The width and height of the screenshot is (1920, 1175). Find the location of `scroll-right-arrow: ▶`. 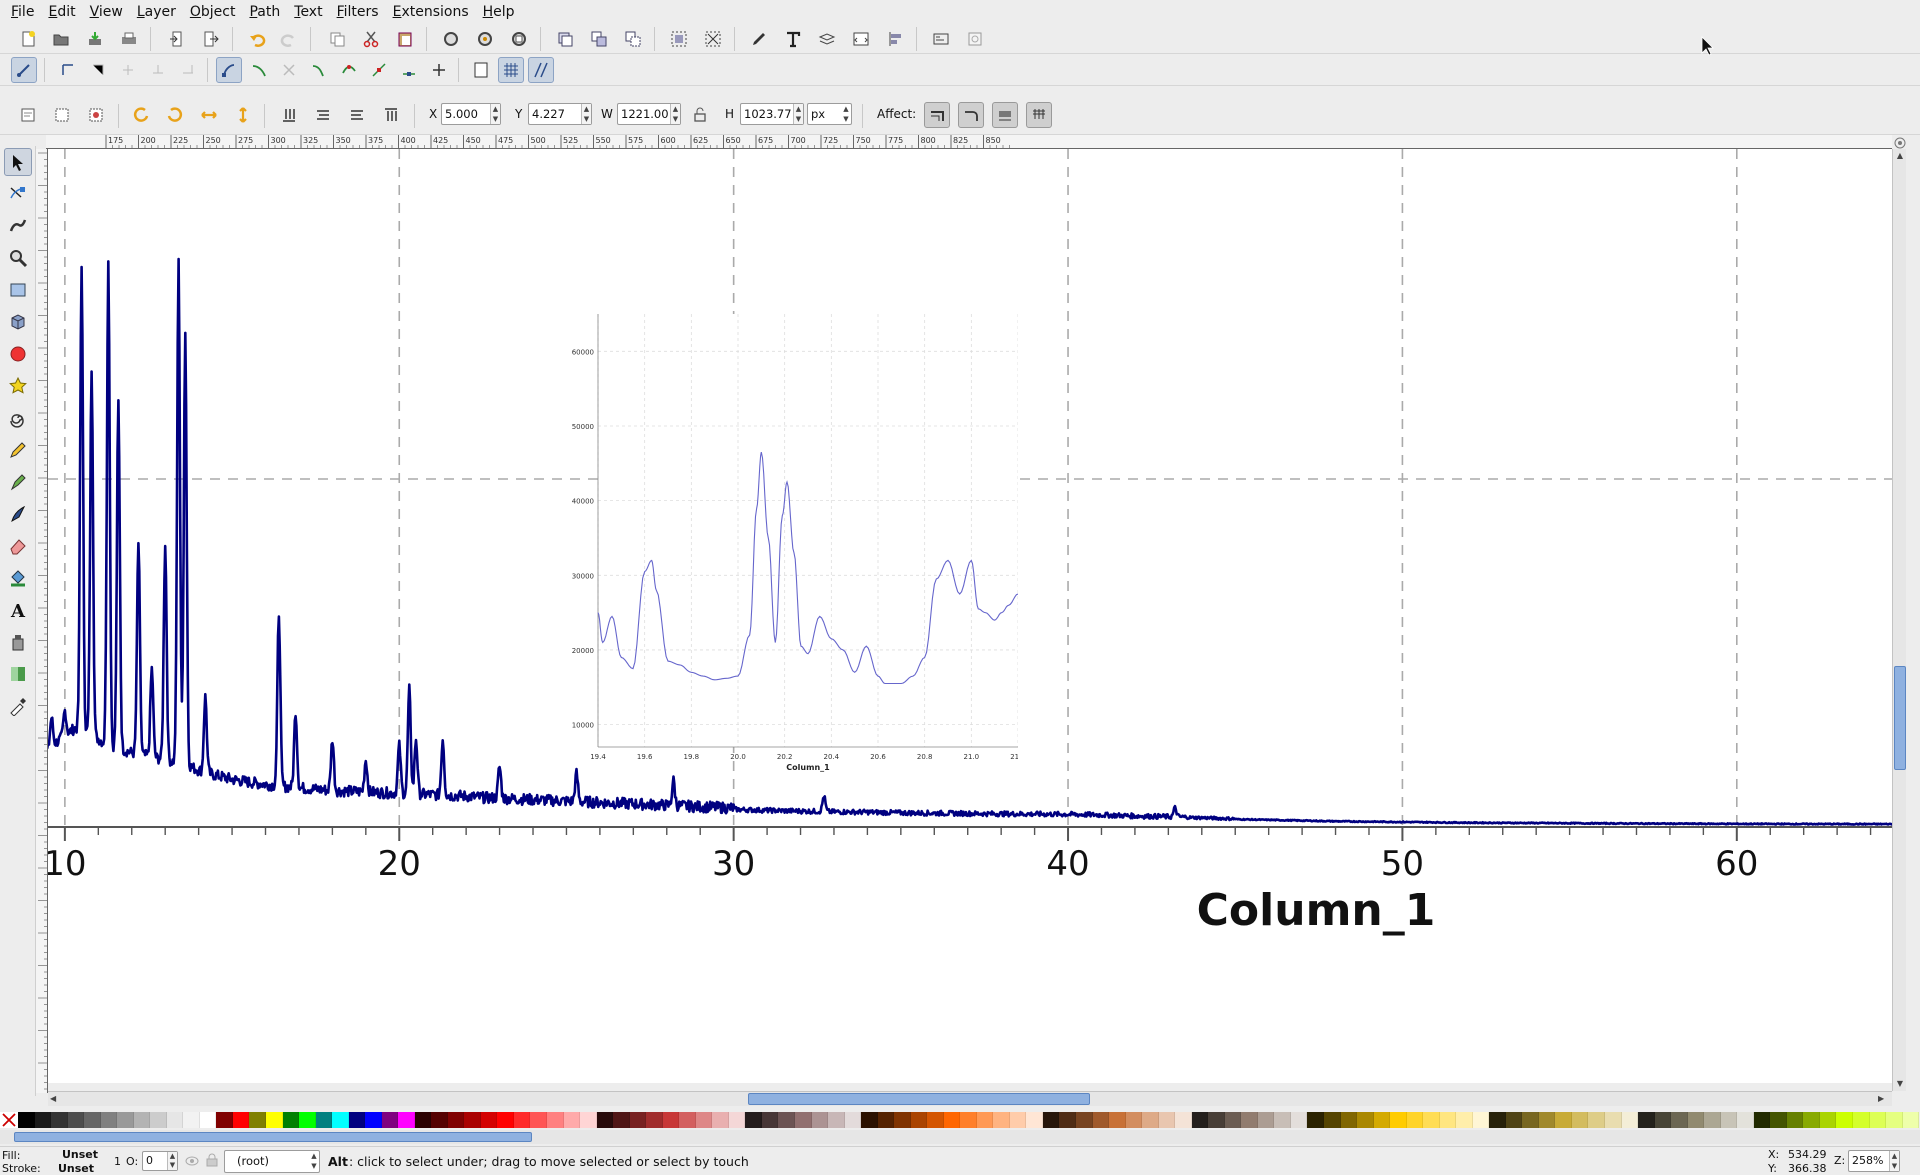

scroll-right-arrow: ▶ is located at coordinates (1884, 1099).